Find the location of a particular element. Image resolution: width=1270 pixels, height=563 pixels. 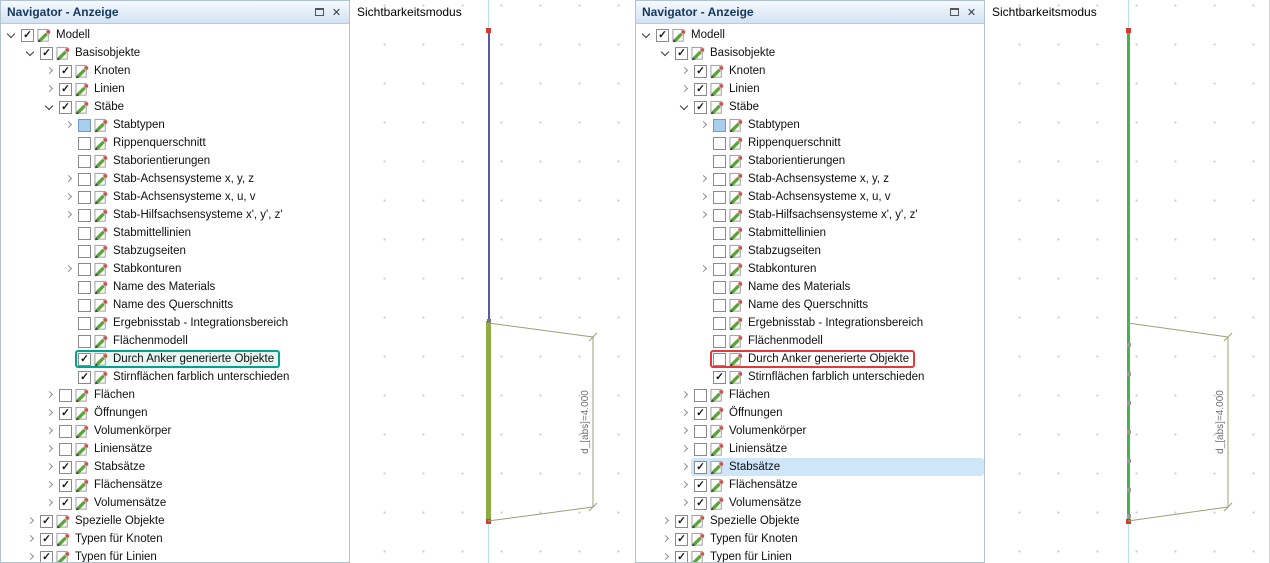

tree-row: Stabzugseiten is located at coordinates (810, 251).